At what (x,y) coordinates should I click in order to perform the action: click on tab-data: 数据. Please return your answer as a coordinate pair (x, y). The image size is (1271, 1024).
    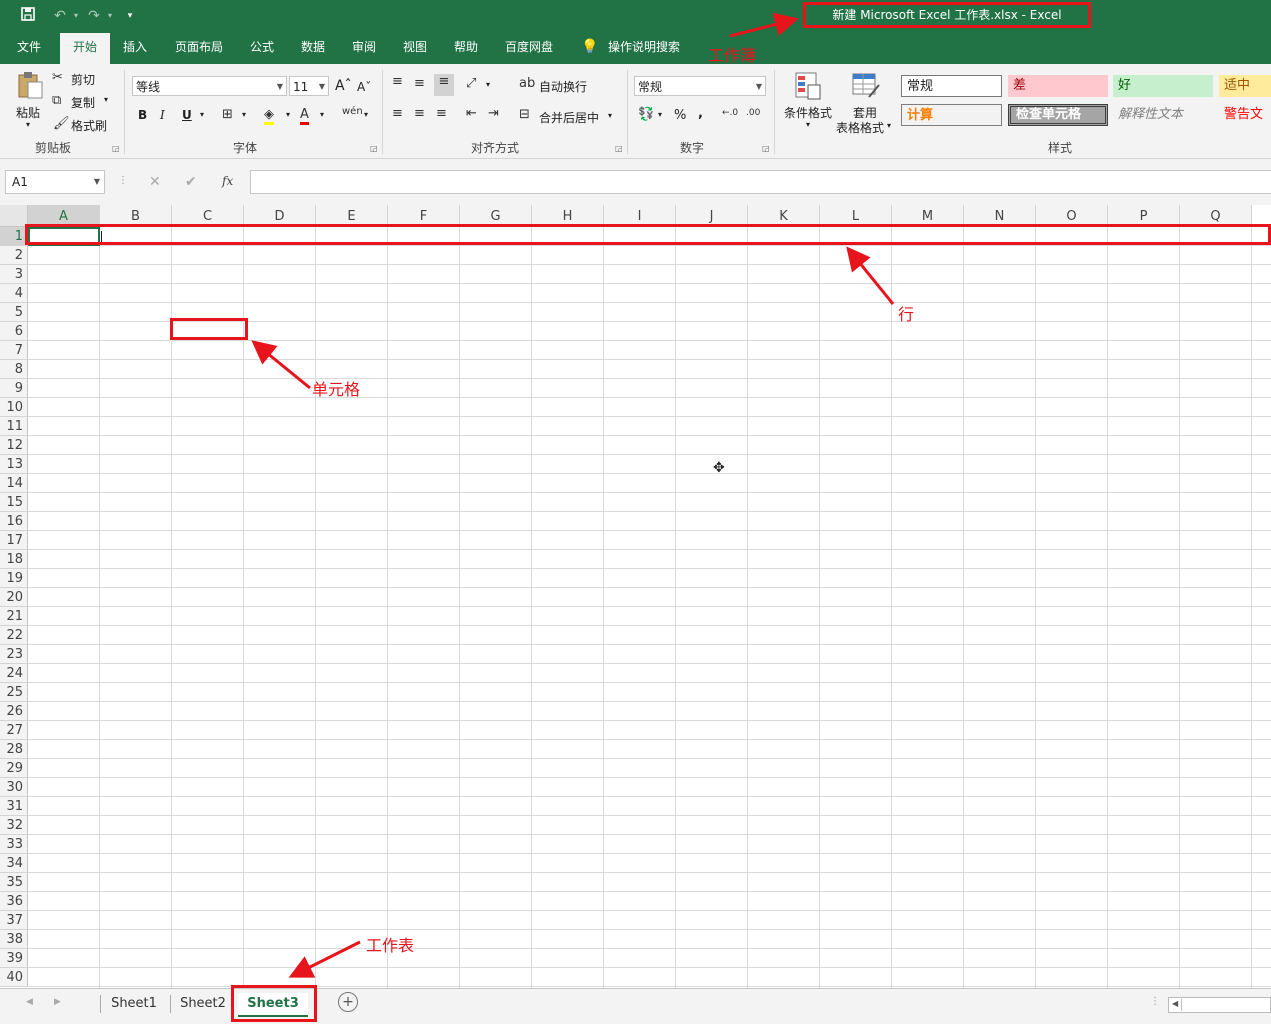
    Looking at the image, I should click on (313, 48).